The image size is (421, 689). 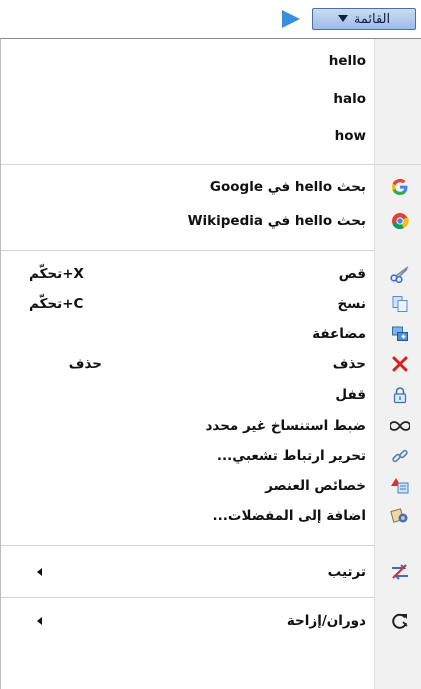 I want to click on suggestion-label: hello, so click(x=347, y=61).